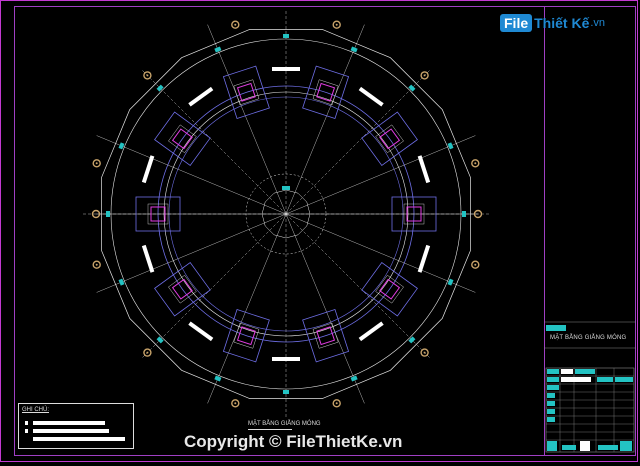 The image size is (640, 466). Describe the element at coordinates (270, 429) in the screenshot. I see `plan-caption-underline` at that location.